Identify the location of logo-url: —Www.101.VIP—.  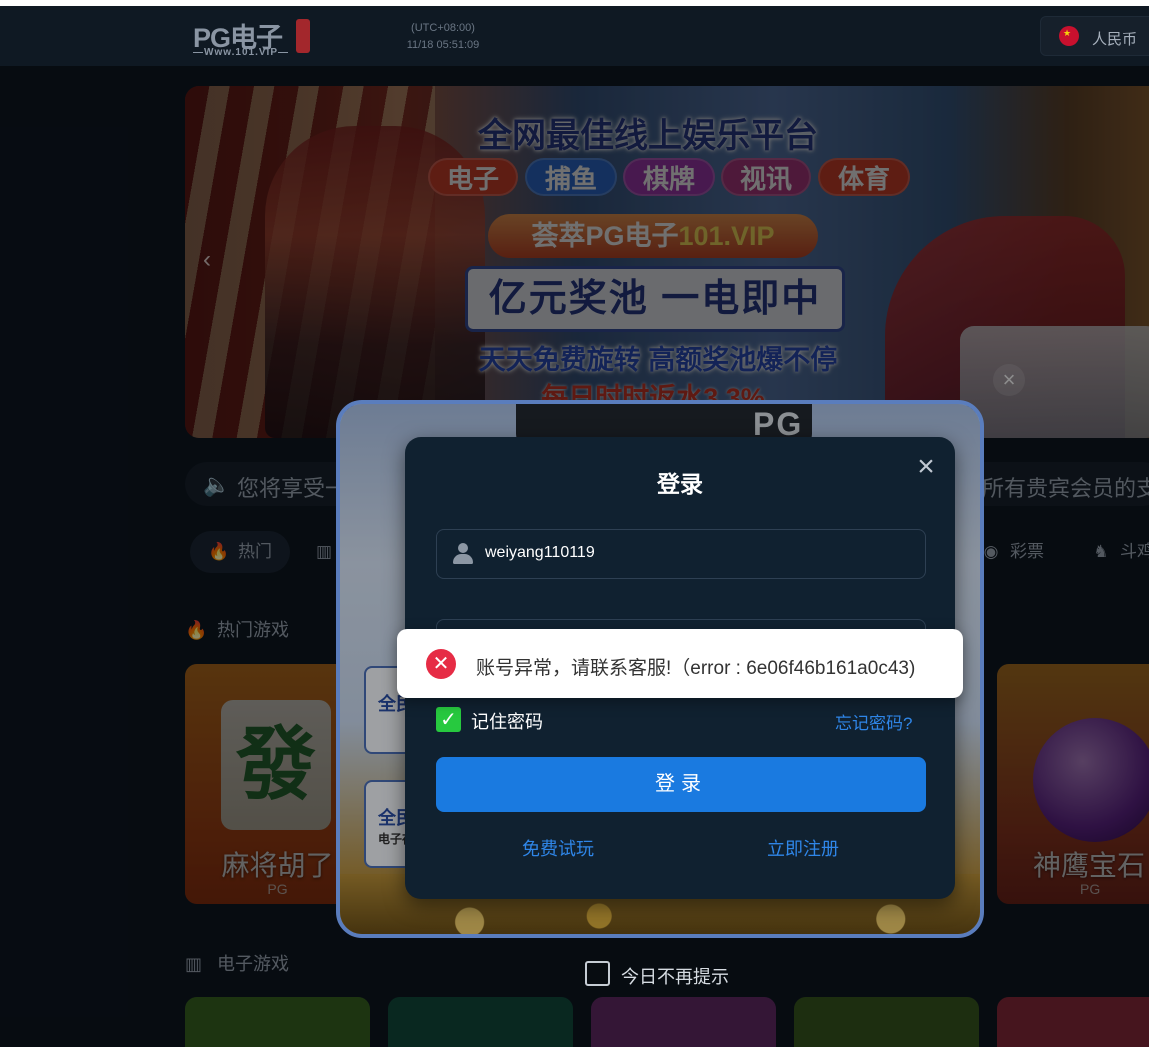
(241, 52).